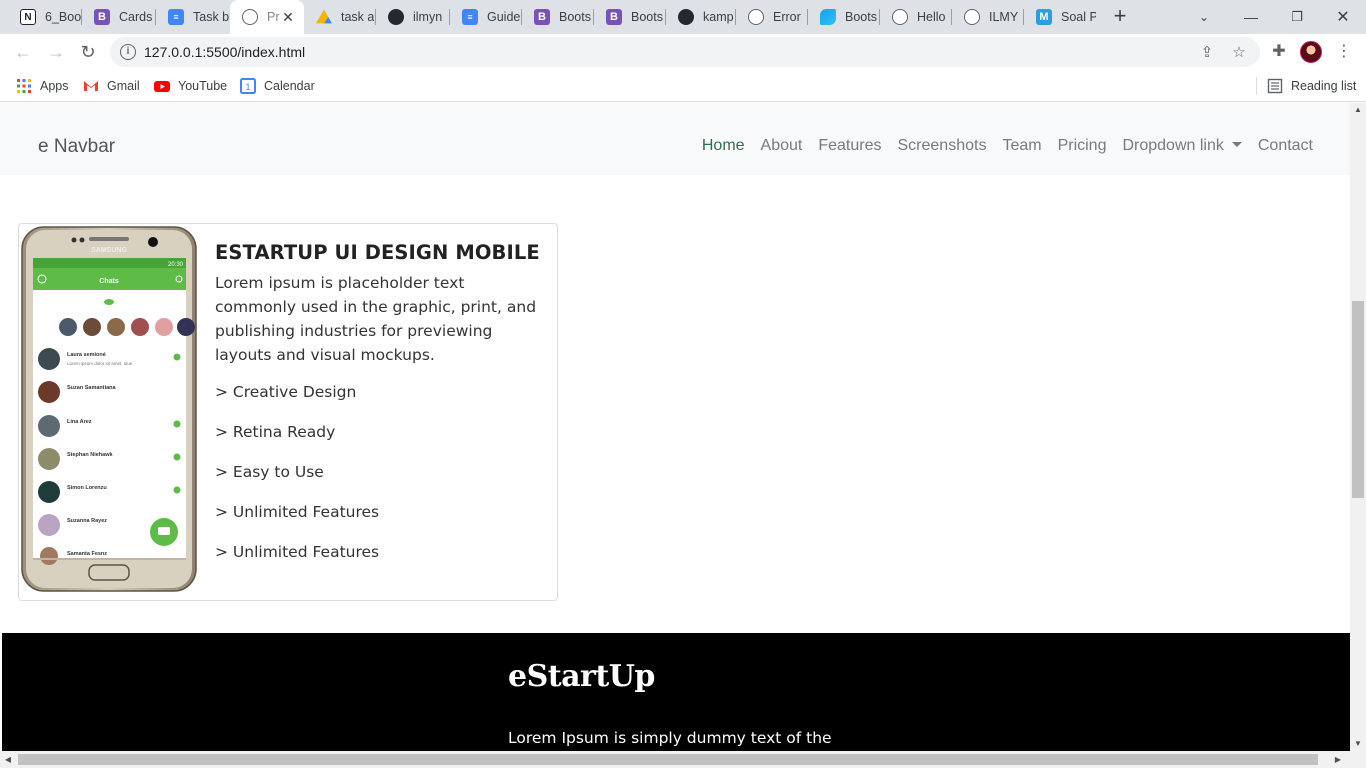 This screenshot has width=1366, height=768. What do you see at coordinates (358, 17) in the screenshot?
I see `tab-title: task a` at bounding box center [358, 17].